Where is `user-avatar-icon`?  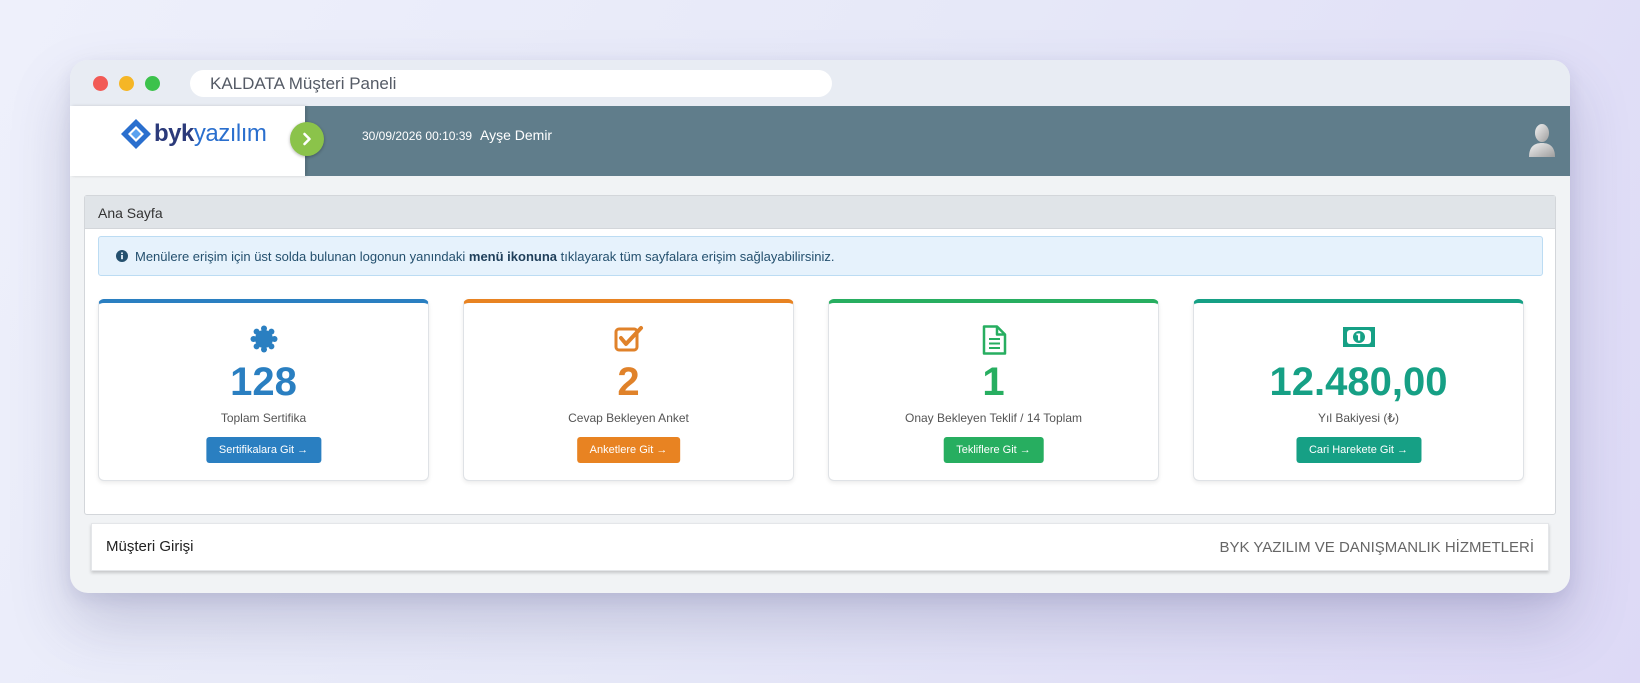
user-avatar-icon is located at coordinates (1542, 140).